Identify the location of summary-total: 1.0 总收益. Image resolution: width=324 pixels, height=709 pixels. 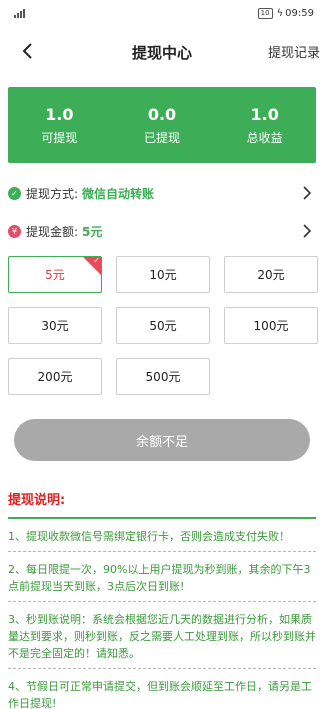
(264, 125).